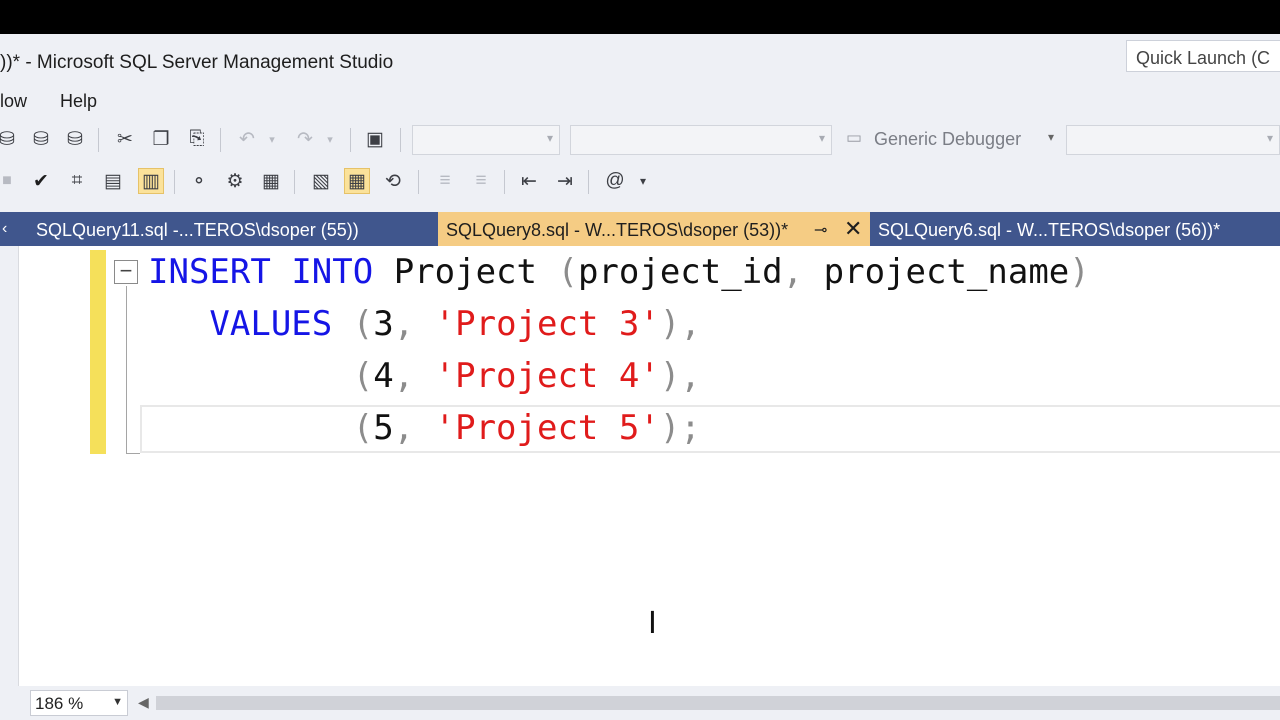 The image size is (1280, 720). Describe the element at coordinates (547, 324) in the screenshot. I see `string-literal: 'Project 3'` at that location.